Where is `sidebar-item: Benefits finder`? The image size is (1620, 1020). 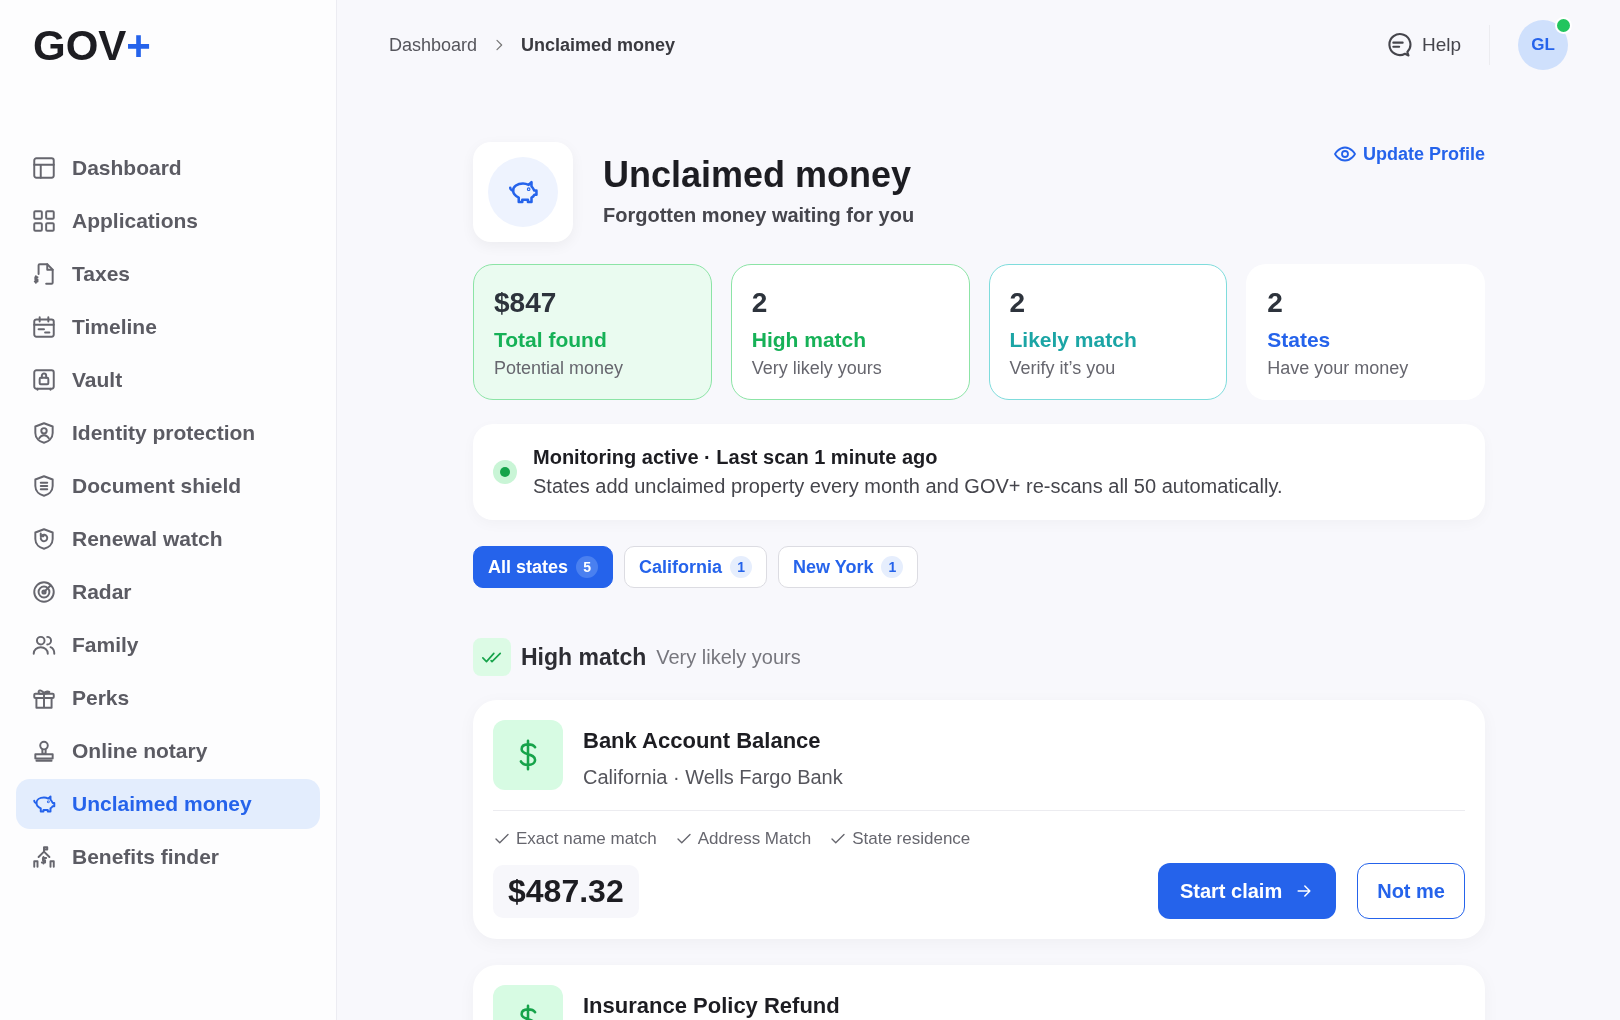
sidebar-item: Benefits finder is located at coordinates (168, 857).